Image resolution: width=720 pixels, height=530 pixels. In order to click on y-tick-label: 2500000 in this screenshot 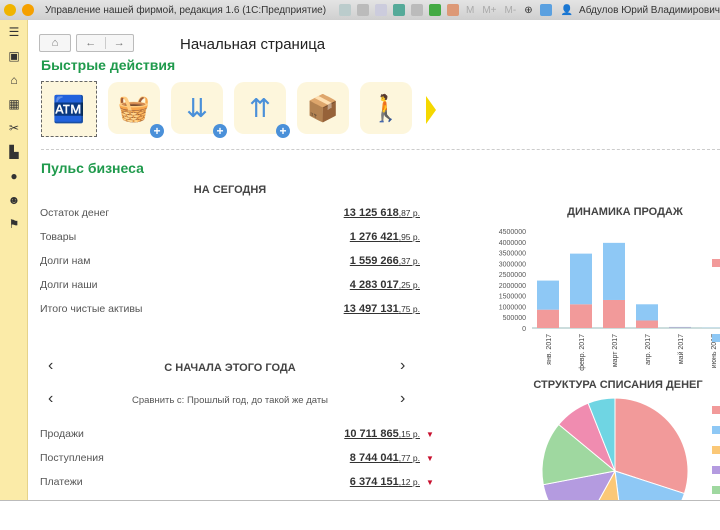, I will do `click(512, 275)`.